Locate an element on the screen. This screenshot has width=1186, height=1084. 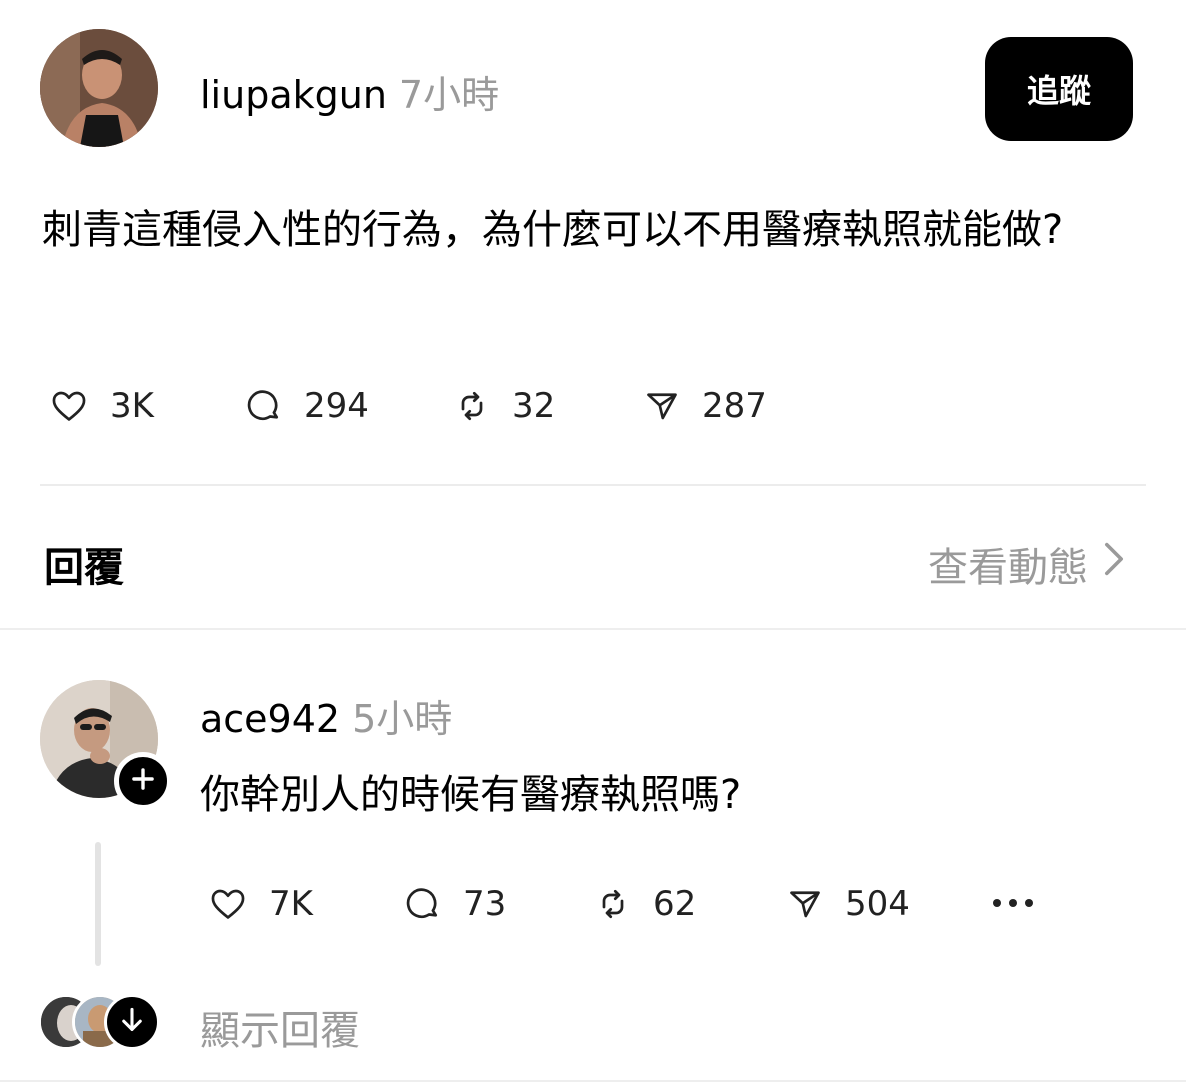
follow-button: 追蹤 is located at coordinates (1059, 89).